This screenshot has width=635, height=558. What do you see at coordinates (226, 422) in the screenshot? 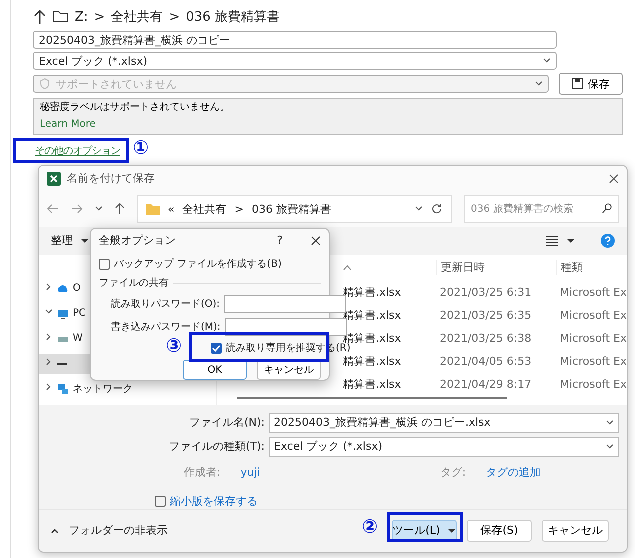
I see `field-label: ファイル名(N):` at bounding box center [226, 422].